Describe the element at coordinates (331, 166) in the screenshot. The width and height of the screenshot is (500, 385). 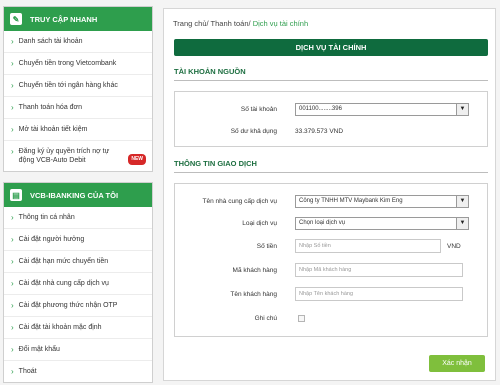
I see `transaction-section-title: THÔNG TIN GIAO DỊCH` at that location.